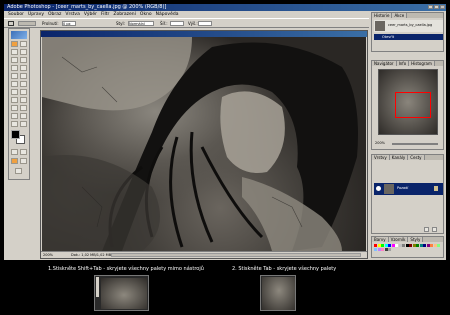  What do you see at coordinates (124, 14) in the screenshot?
I see `menu-zobrazeni: Zobrazení` at bounding box center [124, 14].